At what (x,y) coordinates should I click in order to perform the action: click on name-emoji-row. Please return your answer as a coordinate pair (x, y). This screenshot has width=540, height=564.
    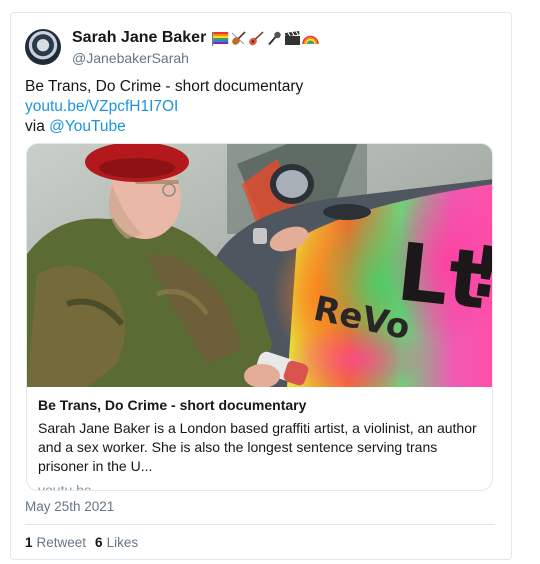
    Looking at the image, I should click on (266, 38).